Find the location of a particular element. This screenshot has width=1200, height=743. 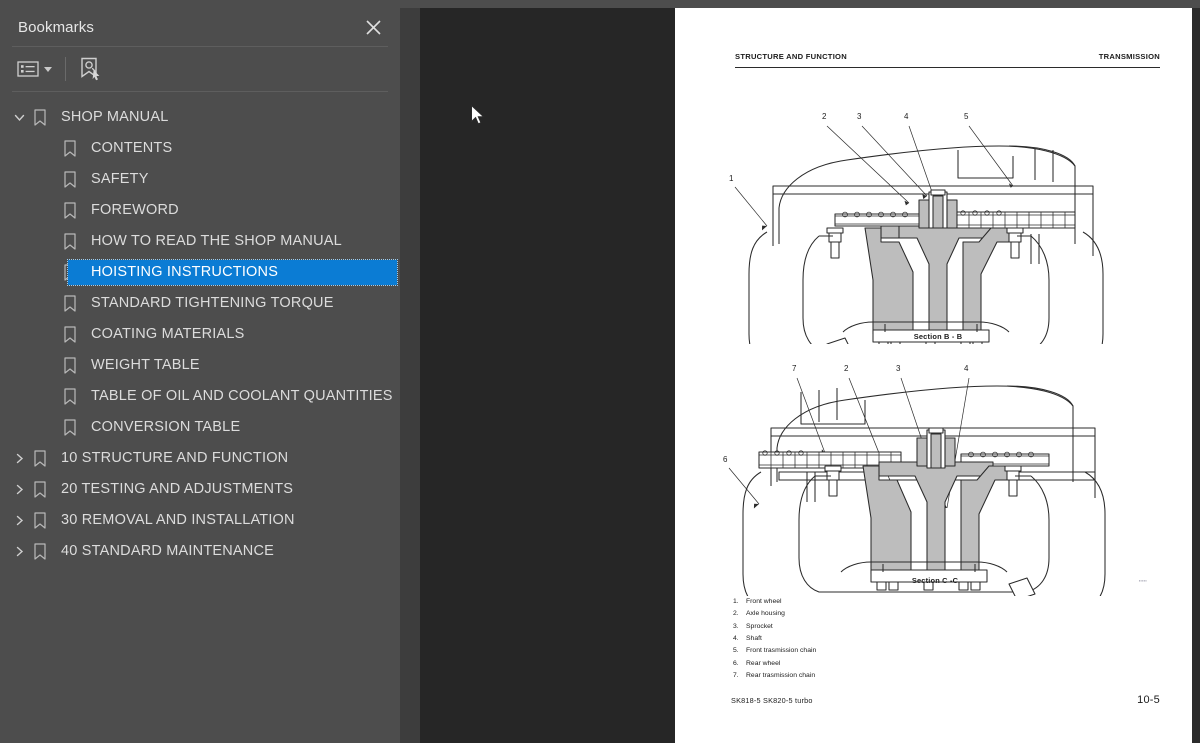

bookmark-item-safety: SAFETY is located at coordinates (200, 179).